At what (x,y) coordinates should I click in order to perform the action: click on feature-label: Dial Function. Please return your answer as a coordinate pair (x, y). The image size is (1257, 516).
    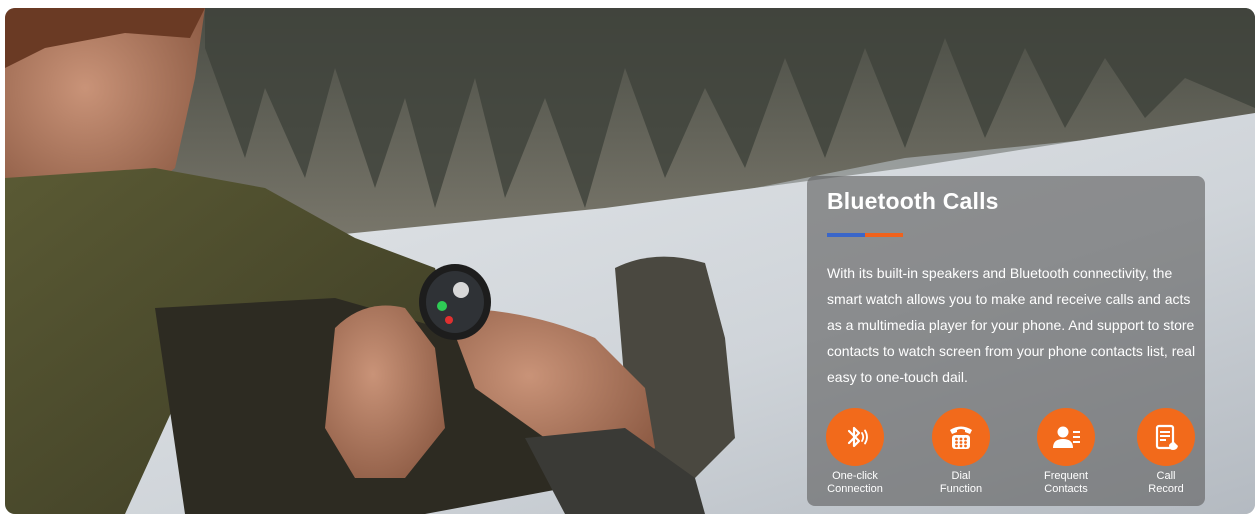
    Looking at the image, I should click on (961, 482).